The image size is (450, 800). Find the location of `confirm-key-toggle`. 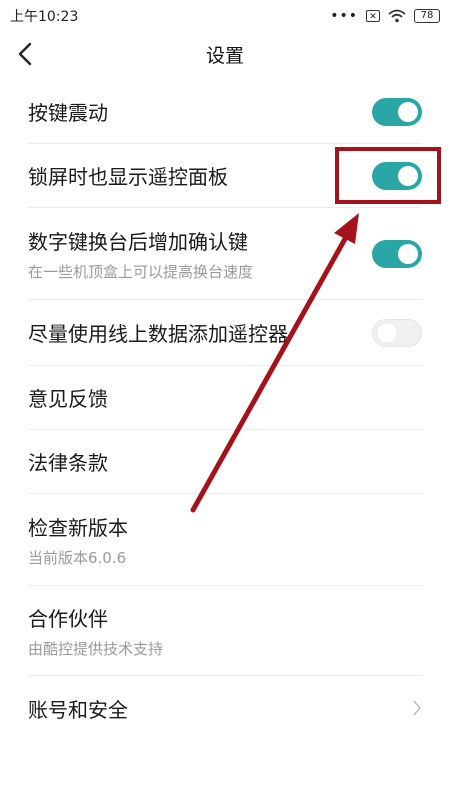

confirm-key-toggle is located at coordinates (397, 253).